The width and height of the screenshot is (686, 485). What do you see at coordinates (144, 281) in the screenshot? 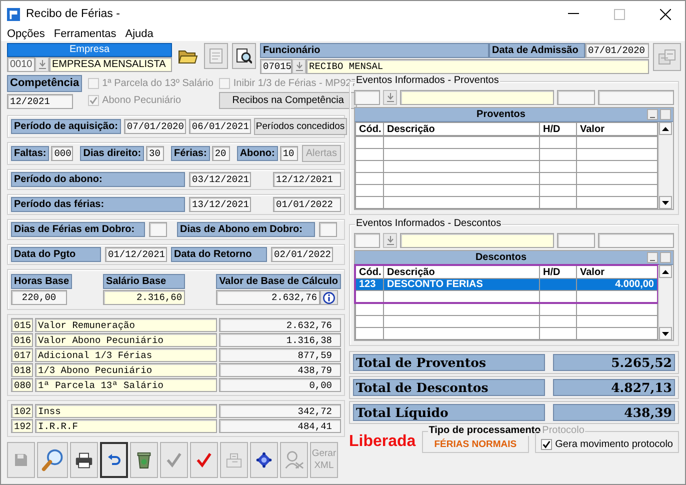
I see `field-label: Salário Base` at bounding box center [144, 281].